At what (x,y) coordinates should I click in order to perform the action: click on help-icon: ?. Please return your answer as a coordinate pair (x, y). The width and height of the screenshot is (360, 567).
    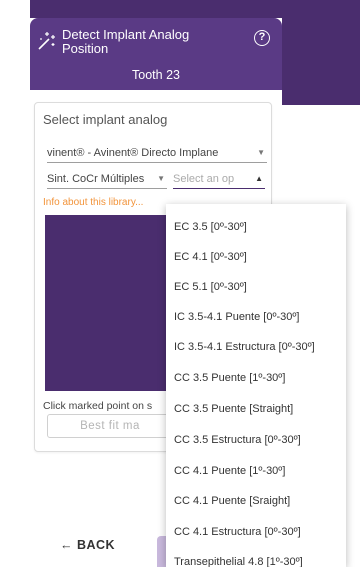
    Looking at the image, I should click on (262, 38).